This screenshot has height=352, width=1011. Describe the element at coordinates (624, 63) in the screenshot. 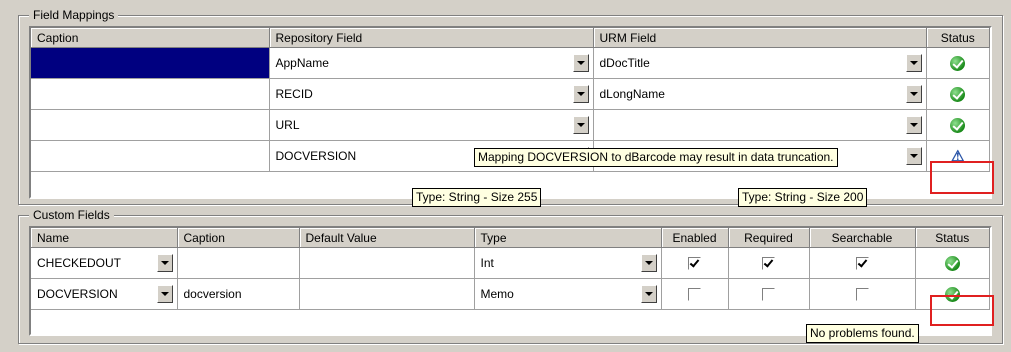

I see `urm-field-value: dDocTitle` at that location.